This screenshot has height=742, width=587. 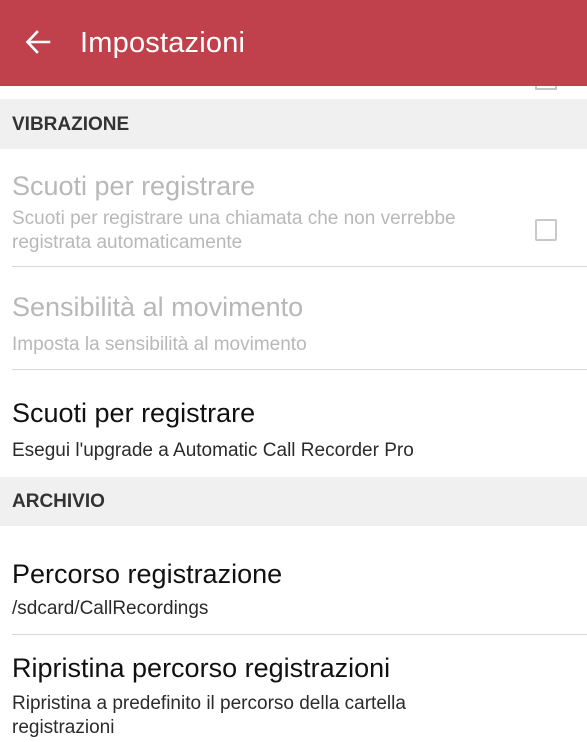 I want to click on arrow-left-icon, so click(x=38, y=42).